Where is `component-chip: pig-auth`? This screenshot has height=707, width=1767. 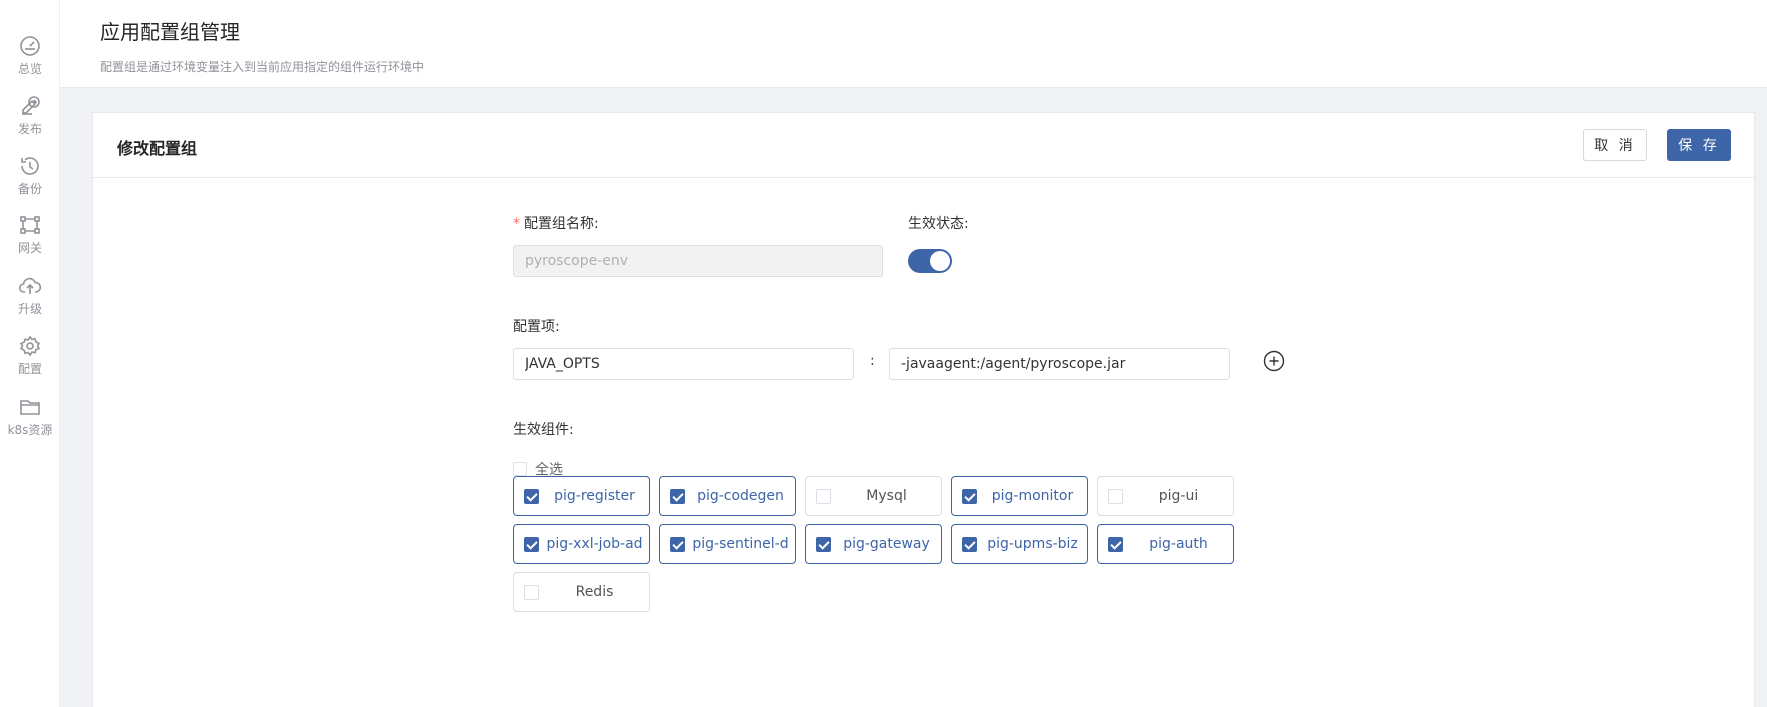
component-chip: pig-auth is located at coordinates (1165, 544).